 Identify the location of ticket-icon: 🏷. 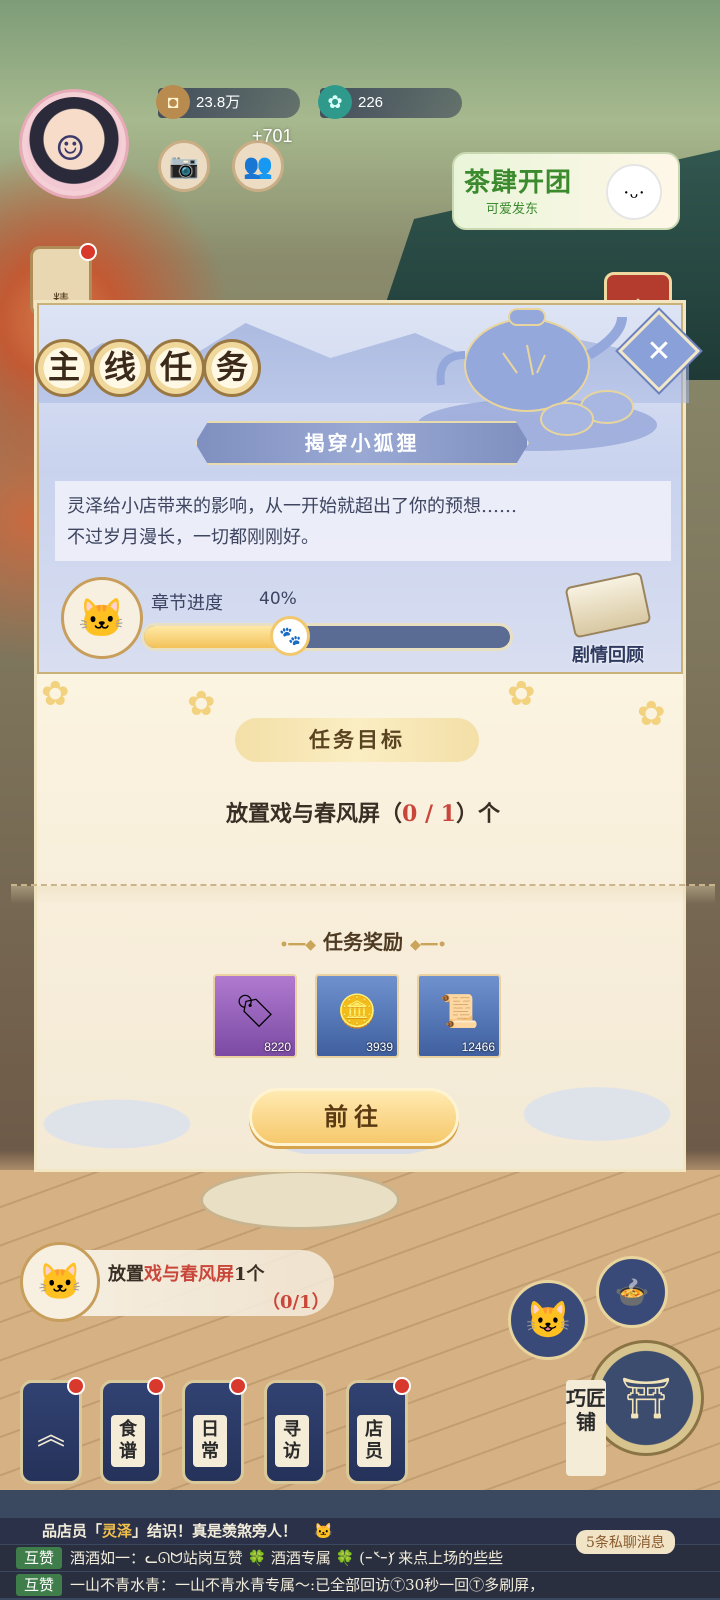
(255, 1011).